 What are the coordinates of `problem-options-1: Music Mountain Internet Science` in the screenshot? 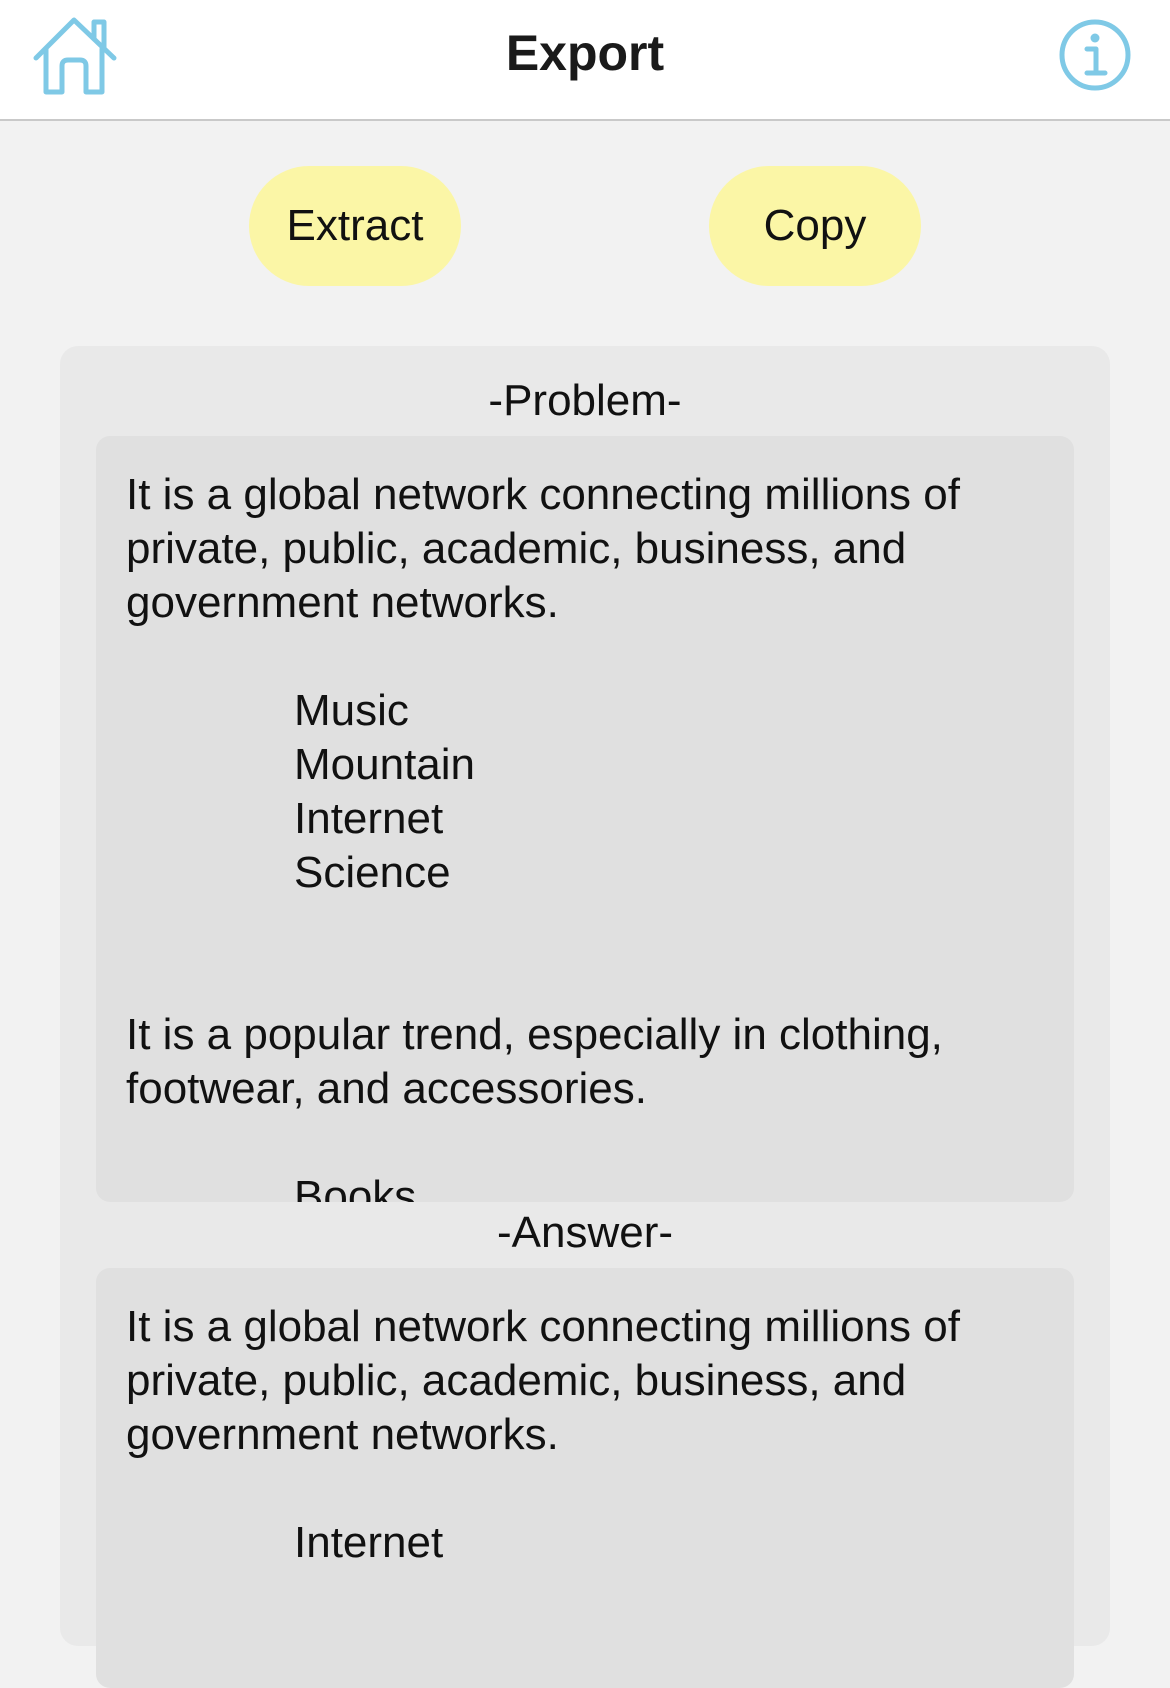 It's located at (669, 792).